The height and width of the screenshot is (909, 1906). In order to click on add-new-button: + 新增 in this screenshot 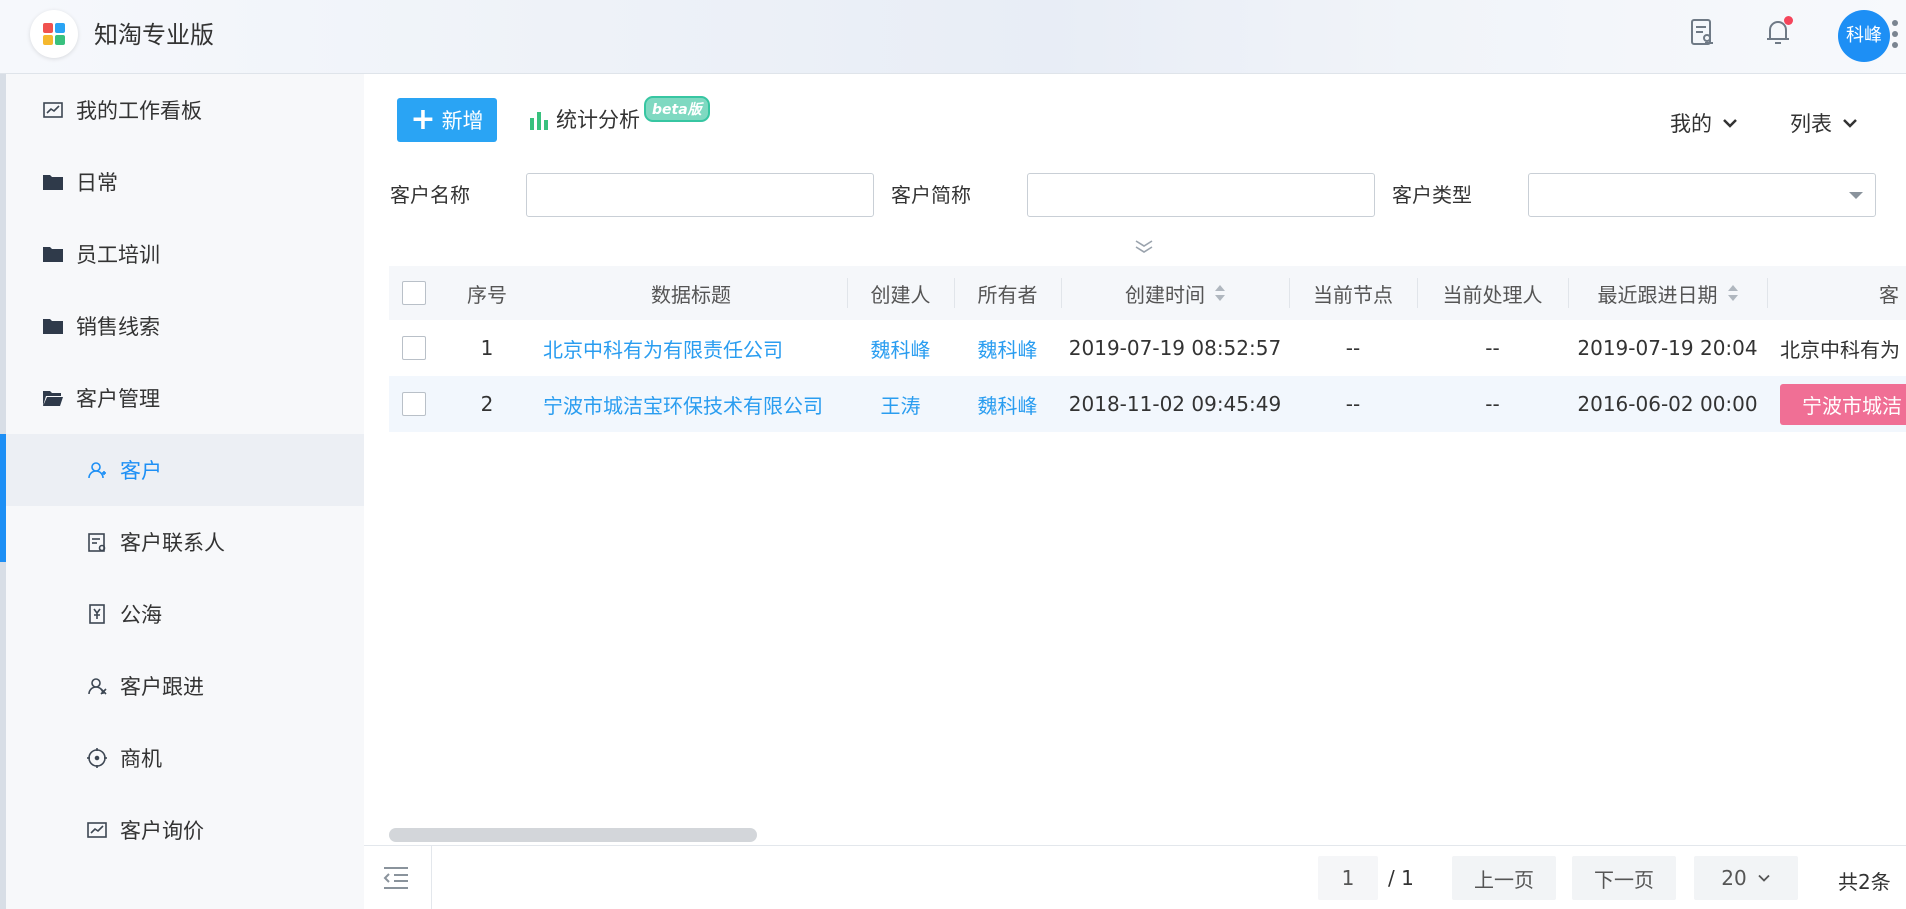, I will do `click(447, 120)`.